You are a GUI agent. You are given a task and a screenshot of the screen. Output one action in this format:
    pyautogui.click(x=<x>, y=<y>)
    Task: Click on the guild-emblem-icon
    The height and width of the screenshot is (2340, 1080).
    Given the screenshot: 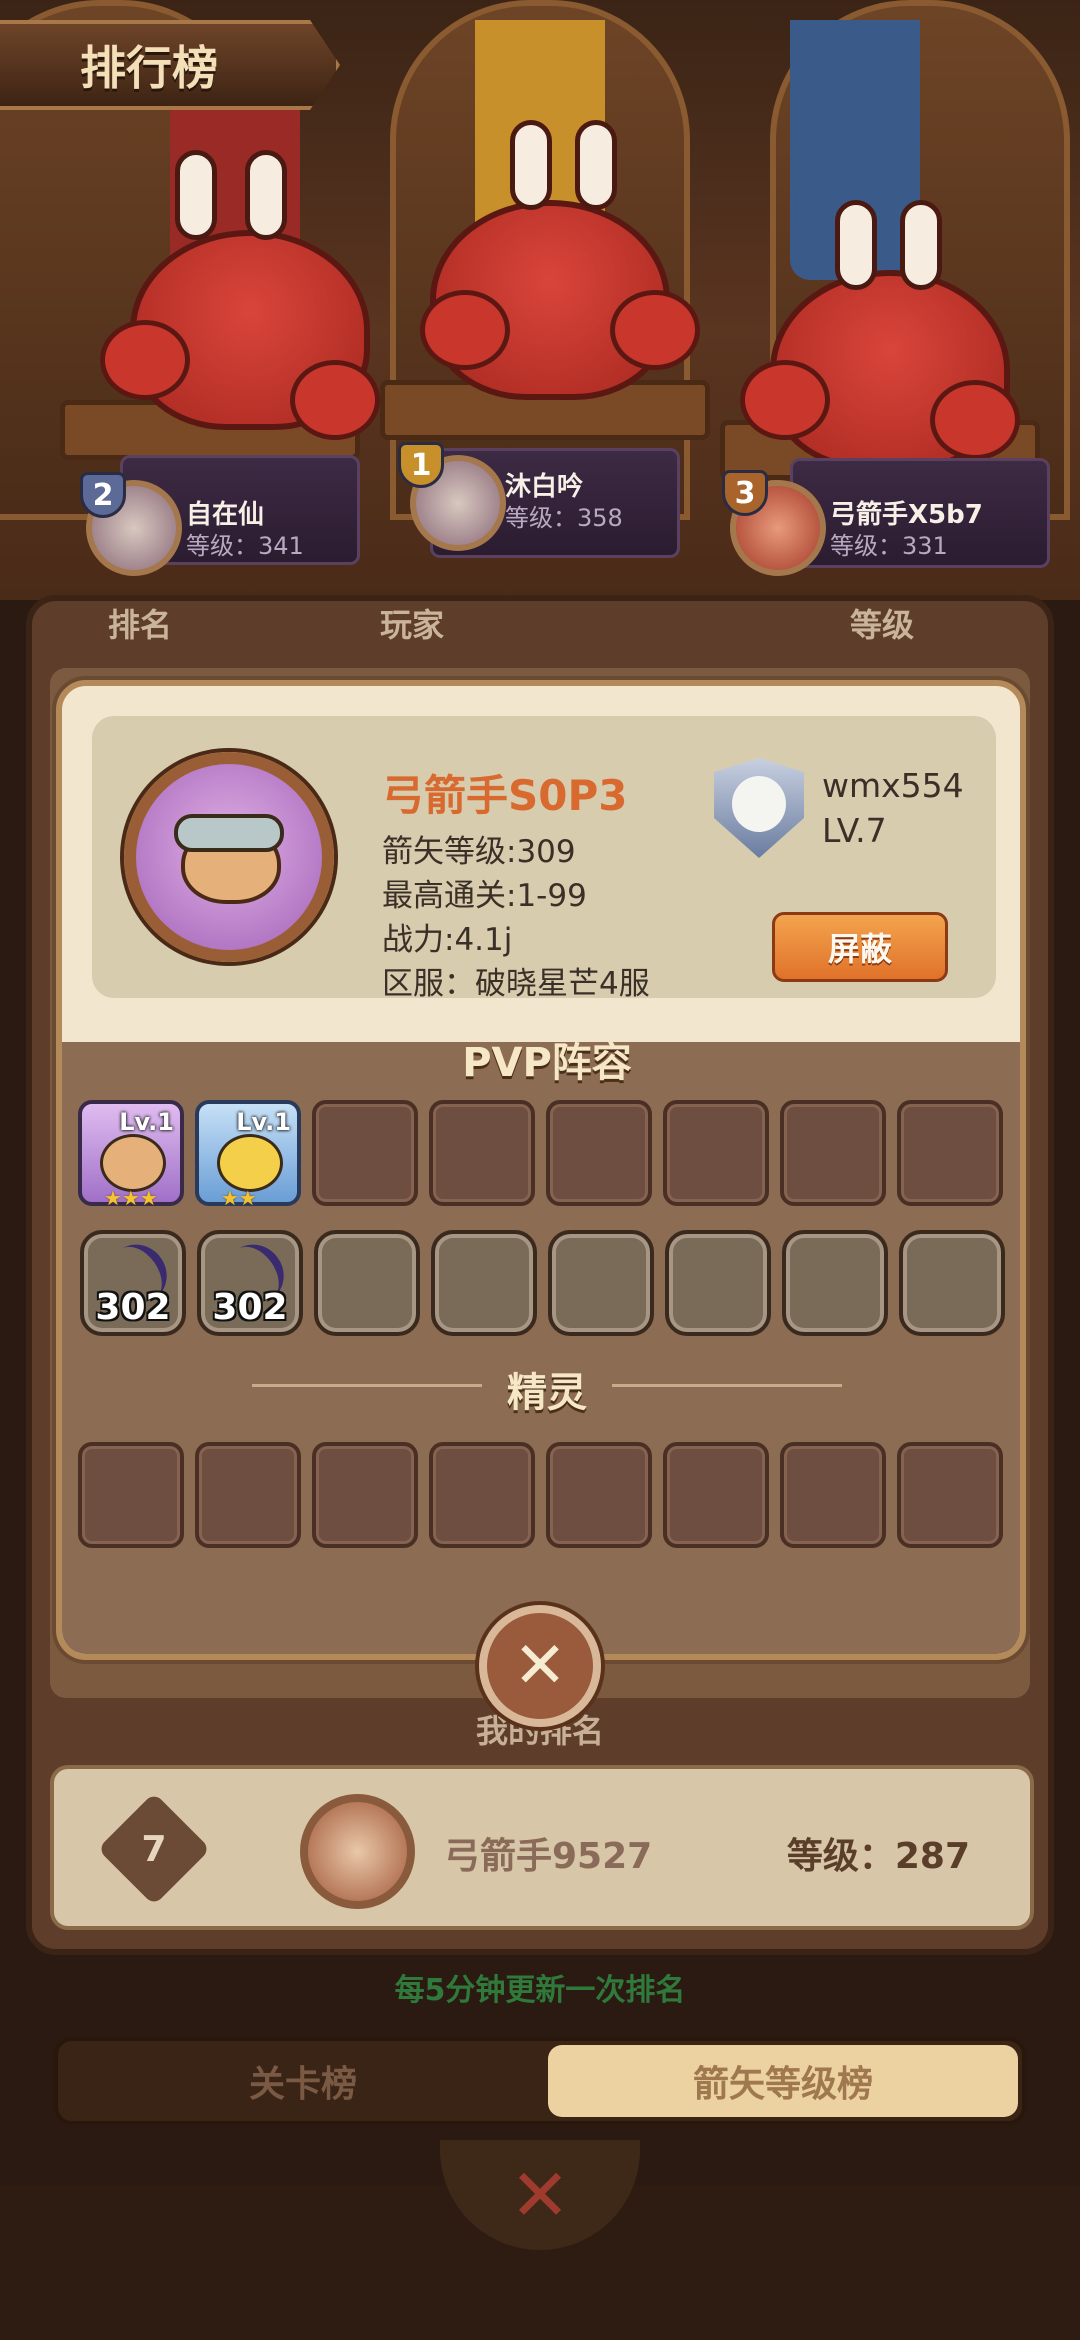 What is the action you would take?
    pyautogui.click(x=759, y=804)
    